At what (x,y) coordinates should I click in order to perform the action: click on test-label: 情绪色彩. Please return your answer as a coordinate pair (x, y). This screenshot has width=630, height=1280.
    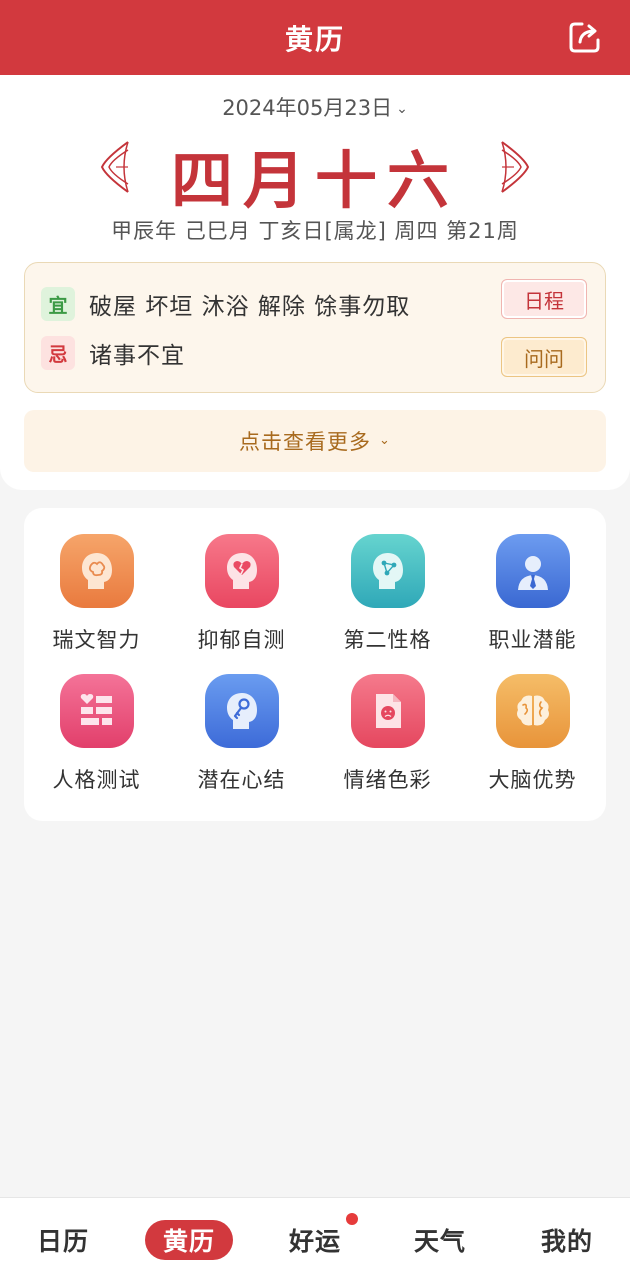
    Looking at the image, I should click on (387, 780).